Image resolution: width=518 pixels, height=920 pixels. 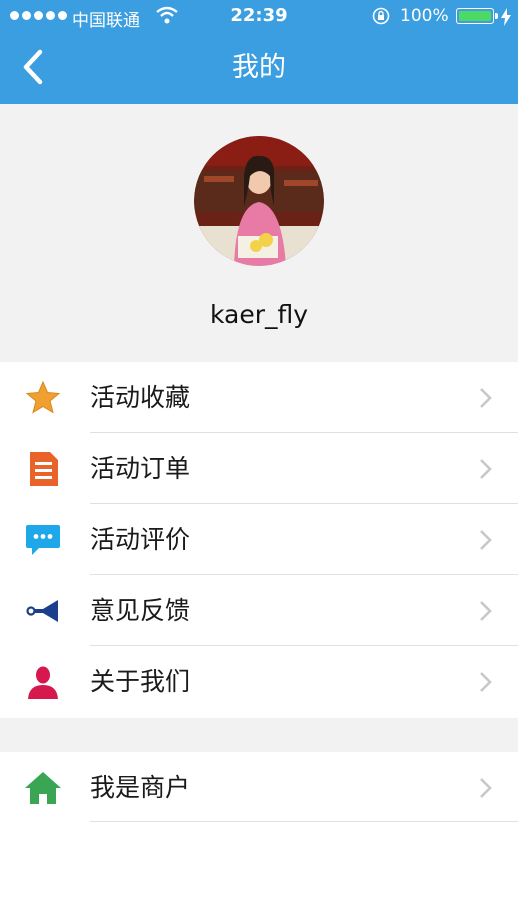 What do you see at coordinates (44, 469) in the screenshot?
I see `document-icon` at bounding box center [44, 469].